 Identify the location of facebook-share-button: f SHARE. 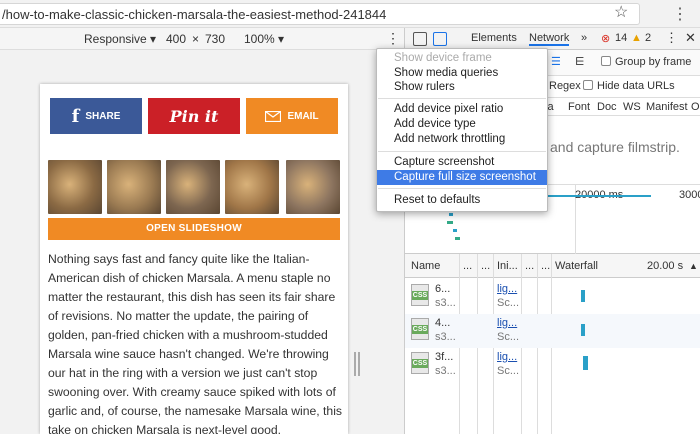
(96, 116).